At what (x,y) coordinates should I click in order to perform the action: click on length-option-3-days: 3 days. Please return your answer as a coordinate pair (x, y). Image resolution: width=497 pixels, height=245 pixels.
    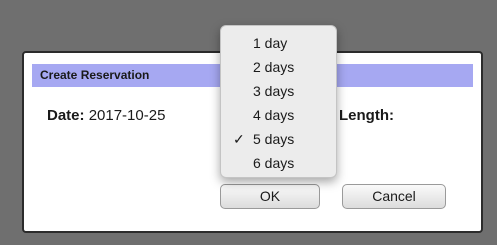
    Looking at the image, I should click on (278, 91).